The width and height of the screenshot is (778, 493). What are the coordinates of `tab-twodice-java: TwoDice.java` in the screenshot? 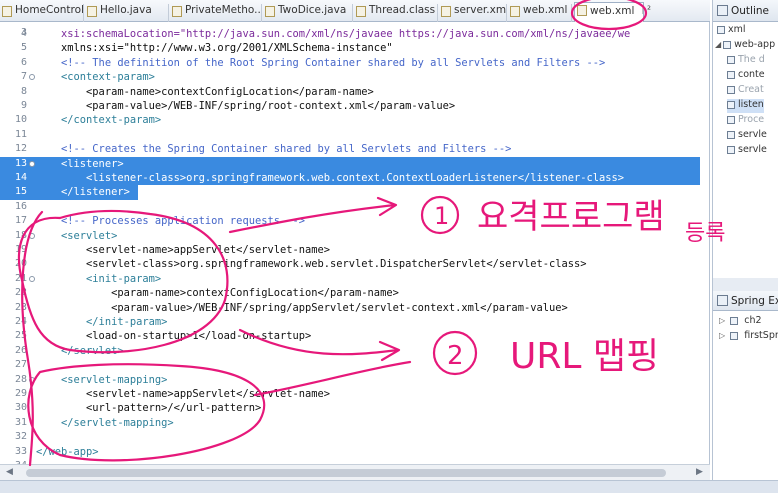 It's located at (308, 13).